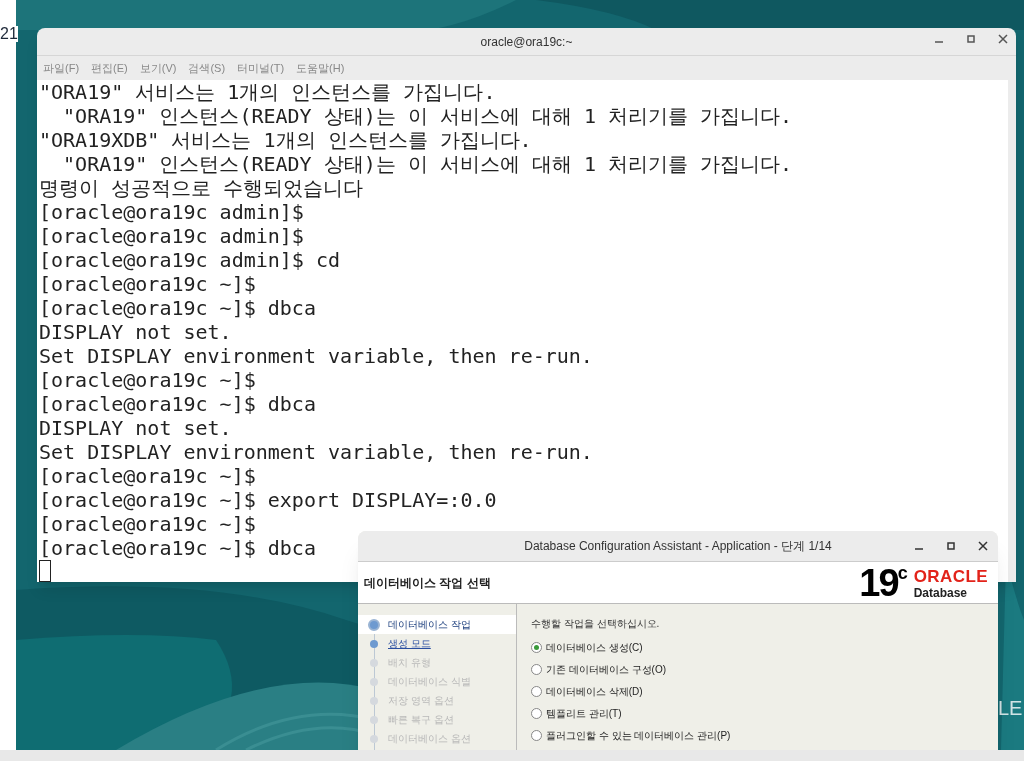 This screenshot has width=1024, height=761. What do you see at coordinates (764, 647) in the screenshot?
I see `radio-option: 데이터베이스 생성(C)` at bounding box center [764, 647].